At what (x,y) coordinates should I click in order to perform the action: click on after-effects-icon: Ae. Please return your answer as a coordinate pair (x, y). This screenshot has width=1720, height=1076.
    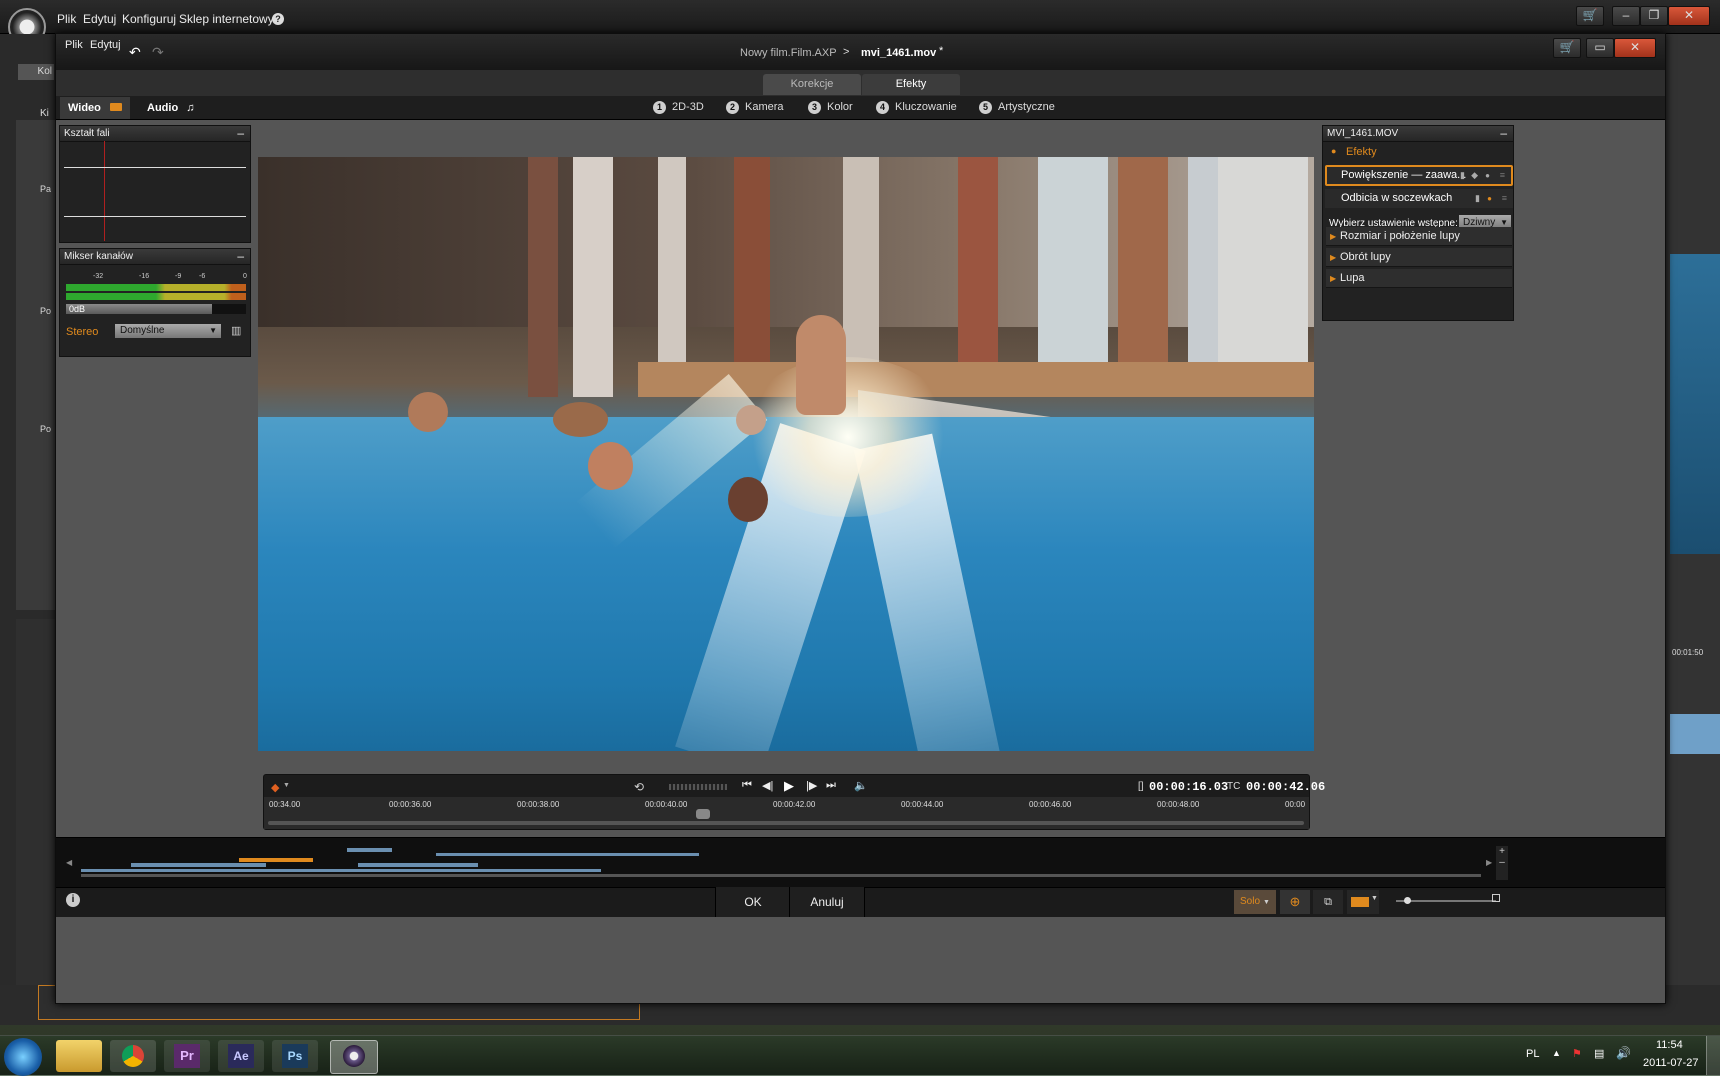
    Looking at the image, I should click on (241, 1056).